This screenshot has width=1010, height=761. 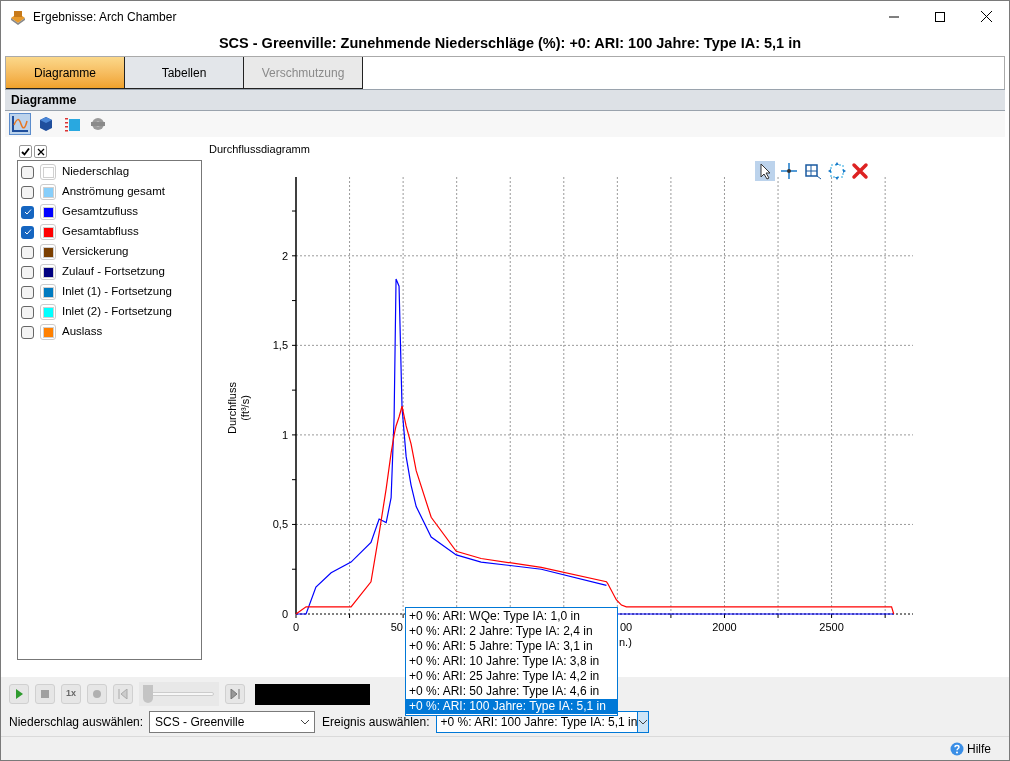 What do you see at coordinates (396, 627) in the screenshot?
I see `x-tick-label: 50` at bounding box center [396, 627].